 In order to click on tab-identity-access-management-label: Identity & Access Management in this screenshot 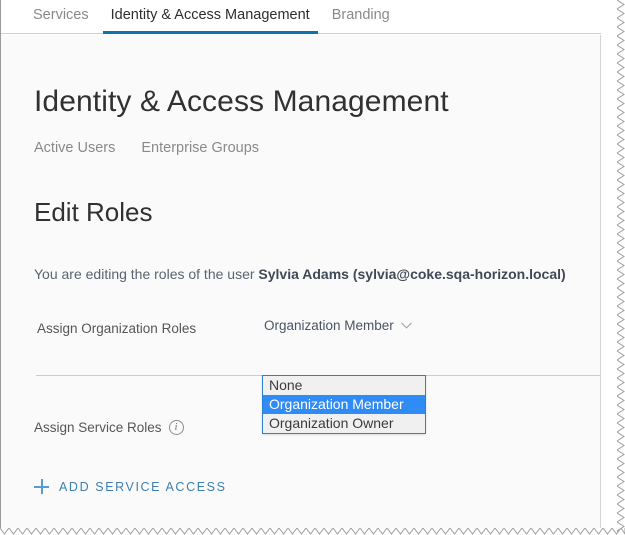, I will do `click(210, 15)`.